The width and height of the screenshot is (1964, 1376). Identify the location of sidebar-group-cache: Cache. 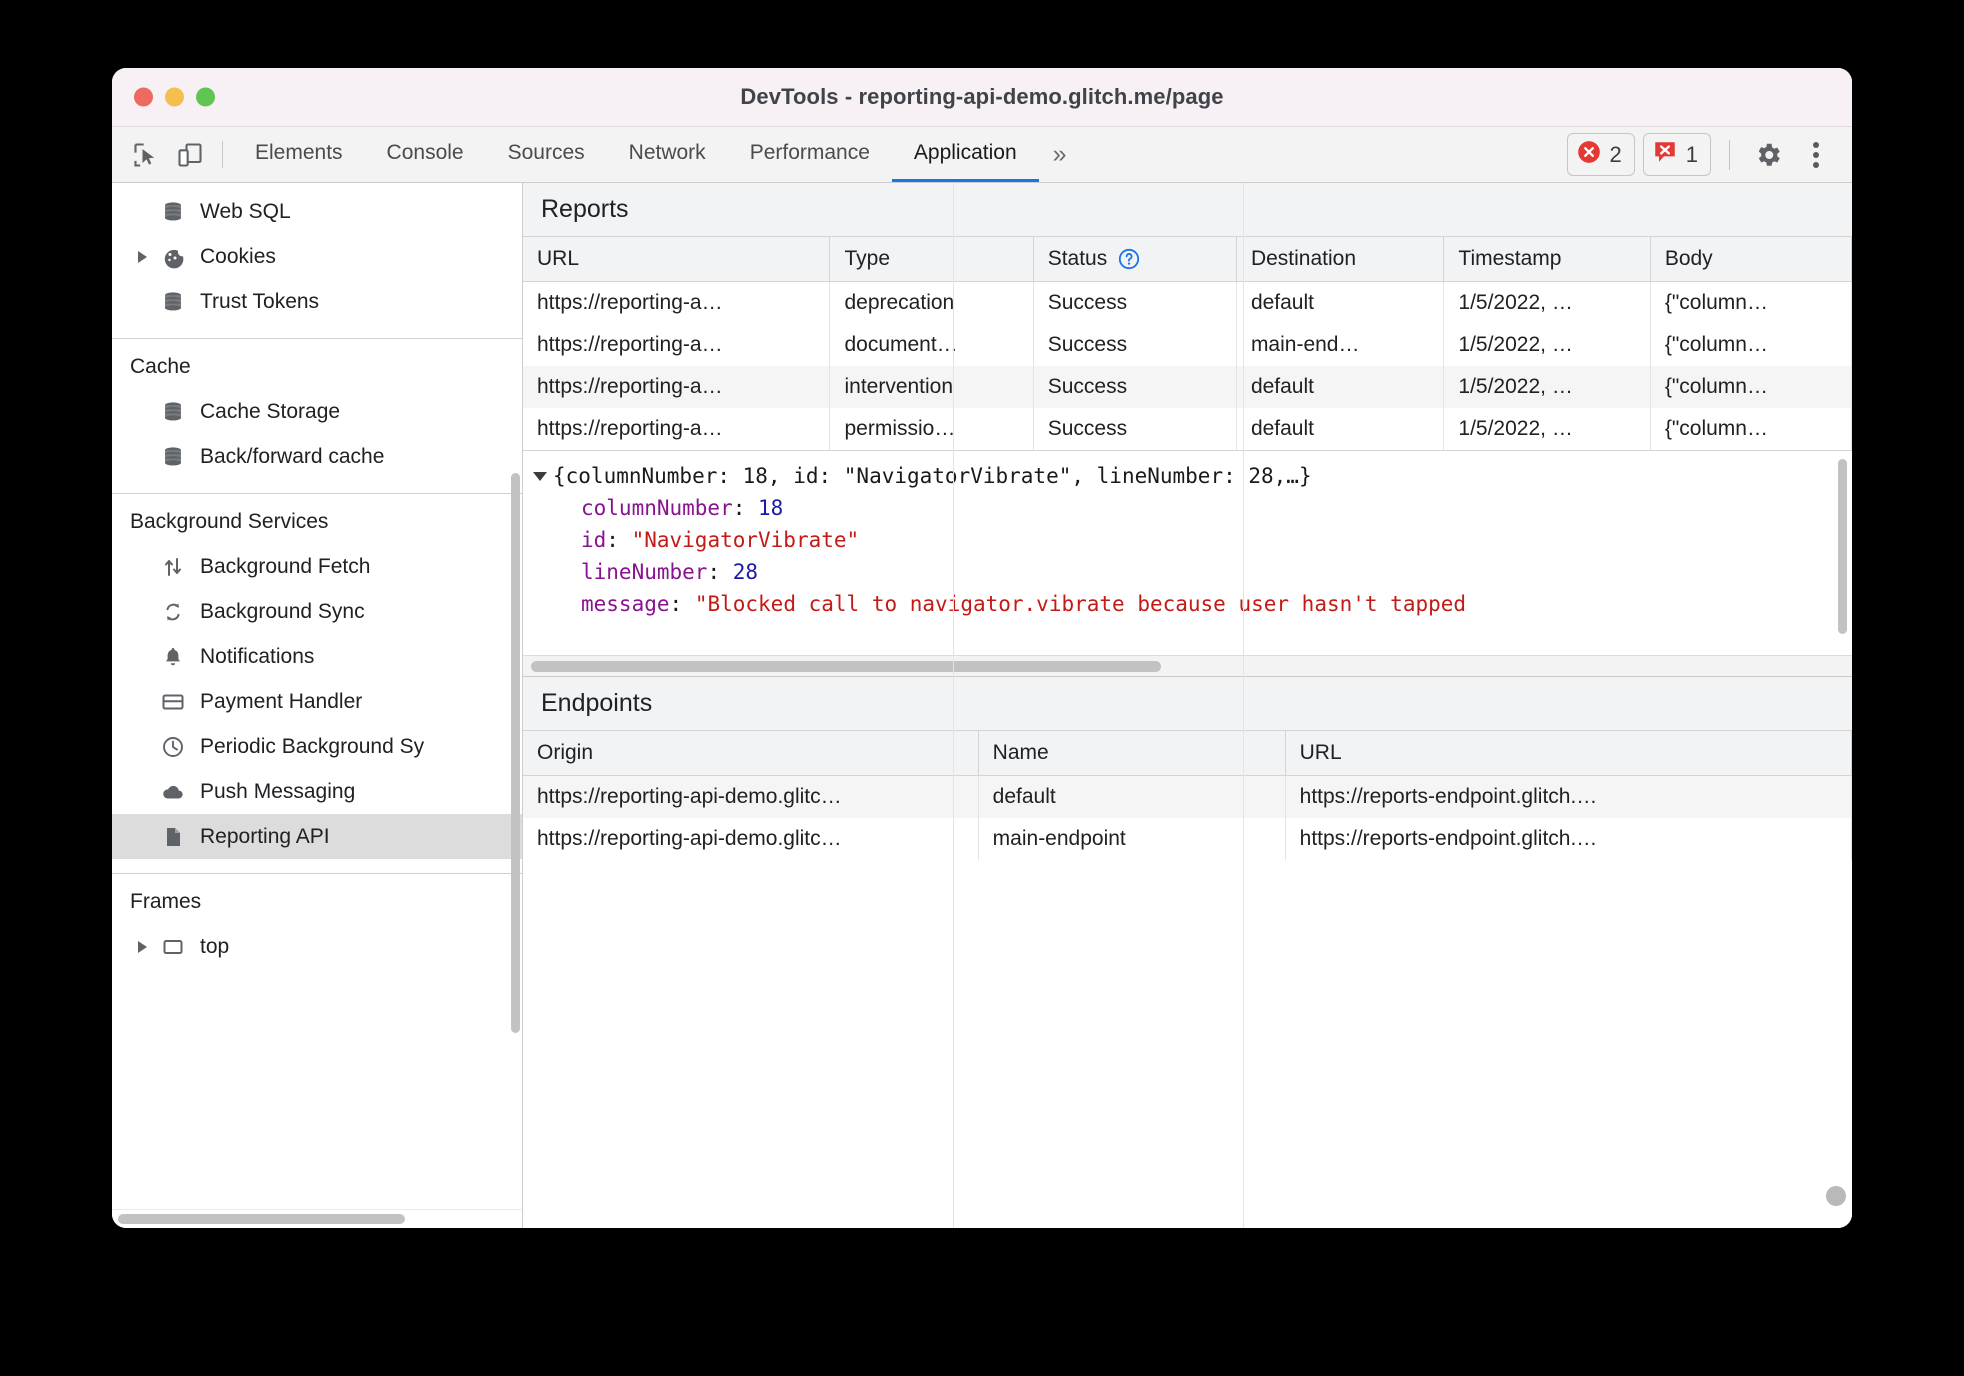
(160, 366).